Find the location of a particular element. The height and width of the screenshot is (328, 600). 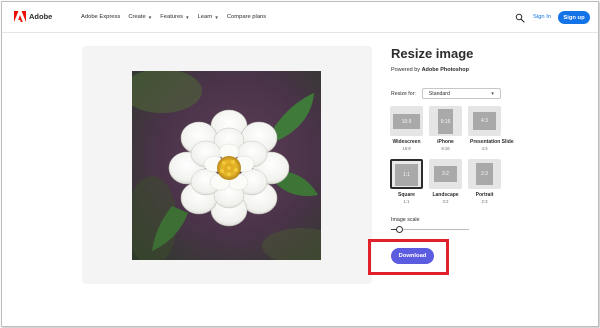

option-portrait: 2:3 Portrait 2:3 is located at coordinates (487, 181).